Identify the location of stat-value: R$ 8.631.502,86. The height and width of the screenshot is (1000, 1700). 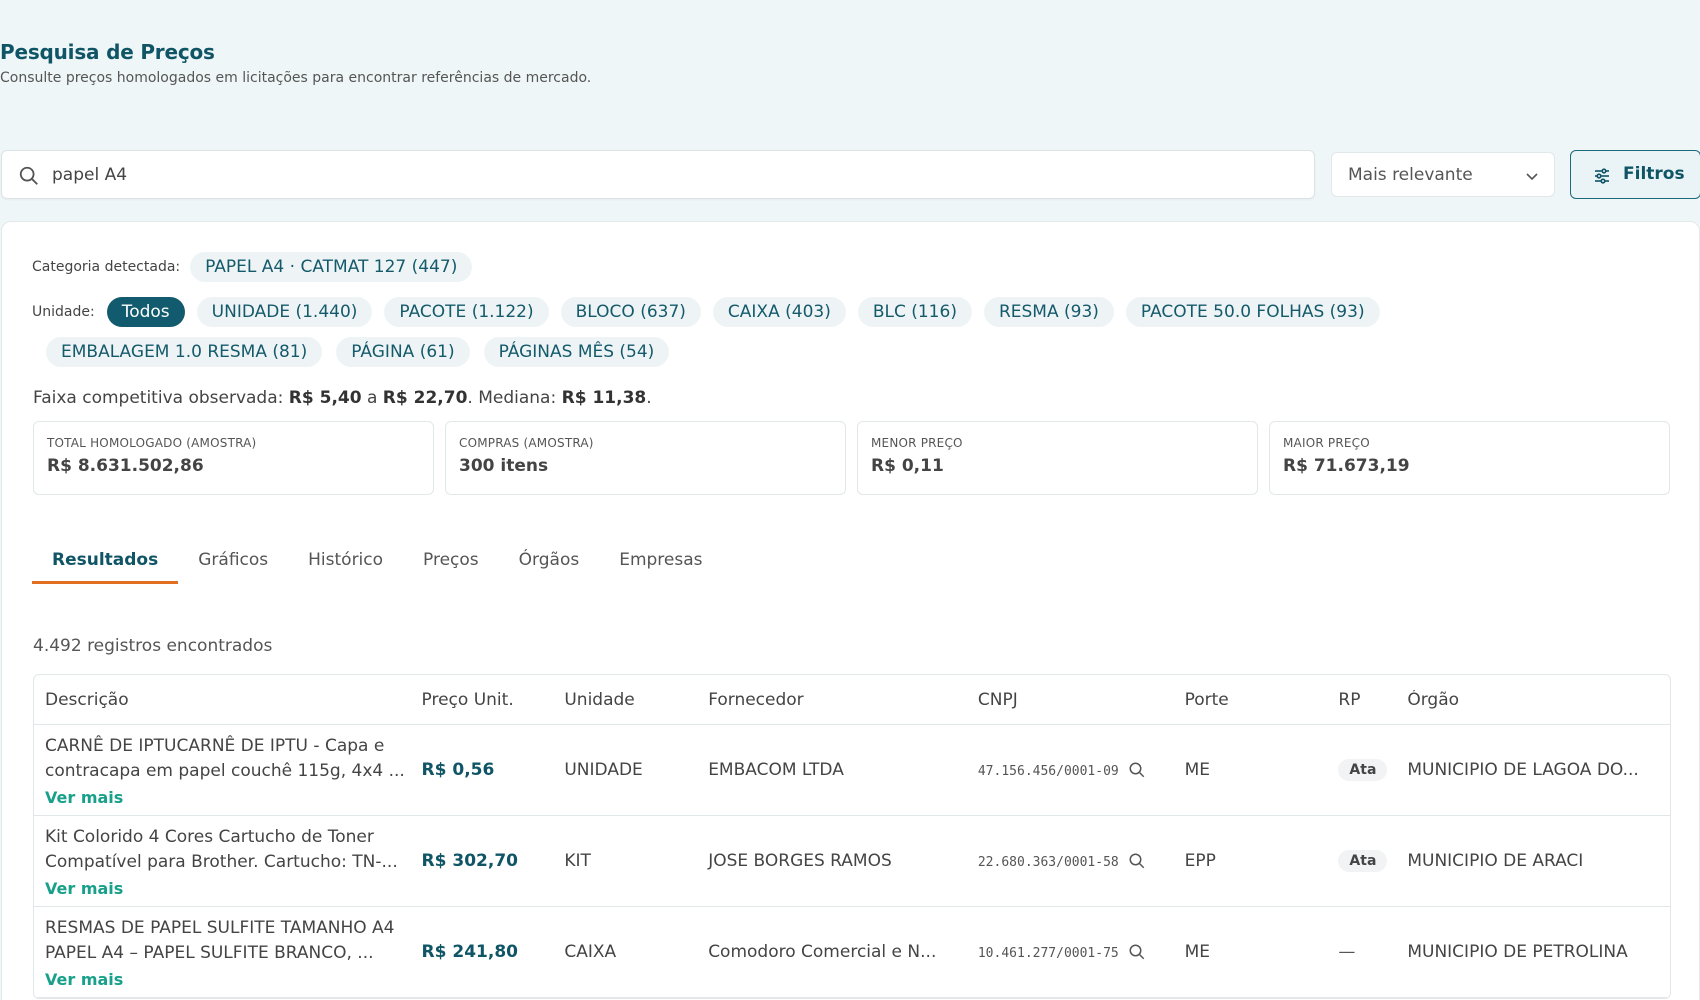
(125, 466).